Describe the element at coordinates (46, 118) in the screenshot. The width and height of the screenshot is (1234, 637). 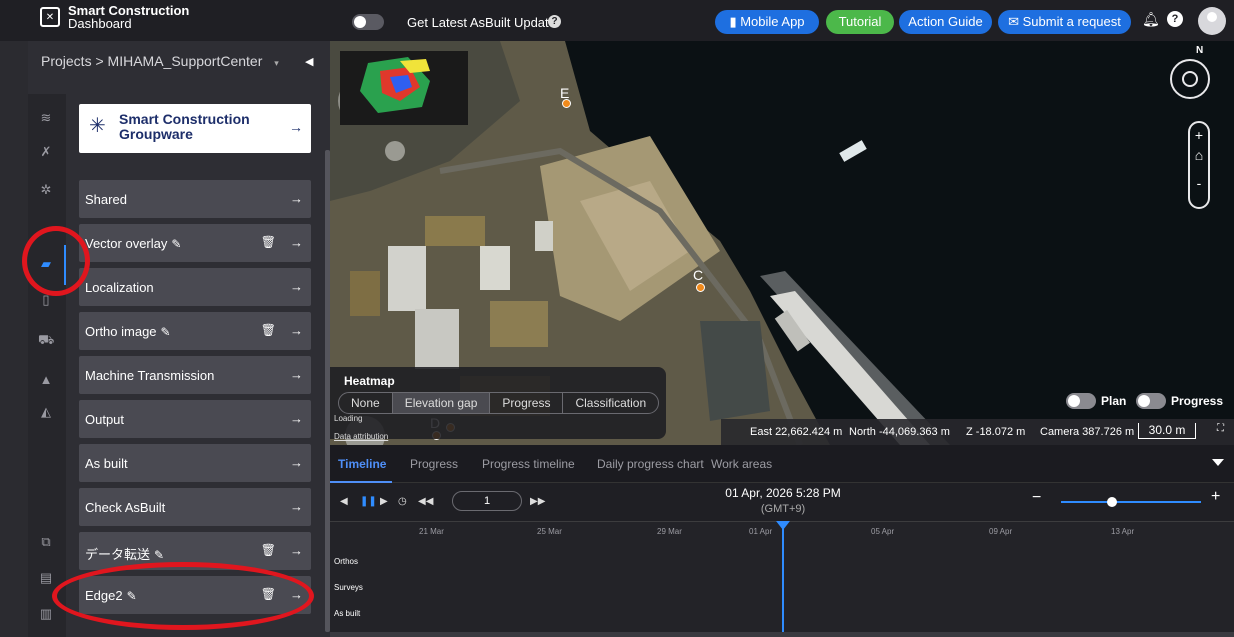
I see `layers-icon: ≋` at that location.